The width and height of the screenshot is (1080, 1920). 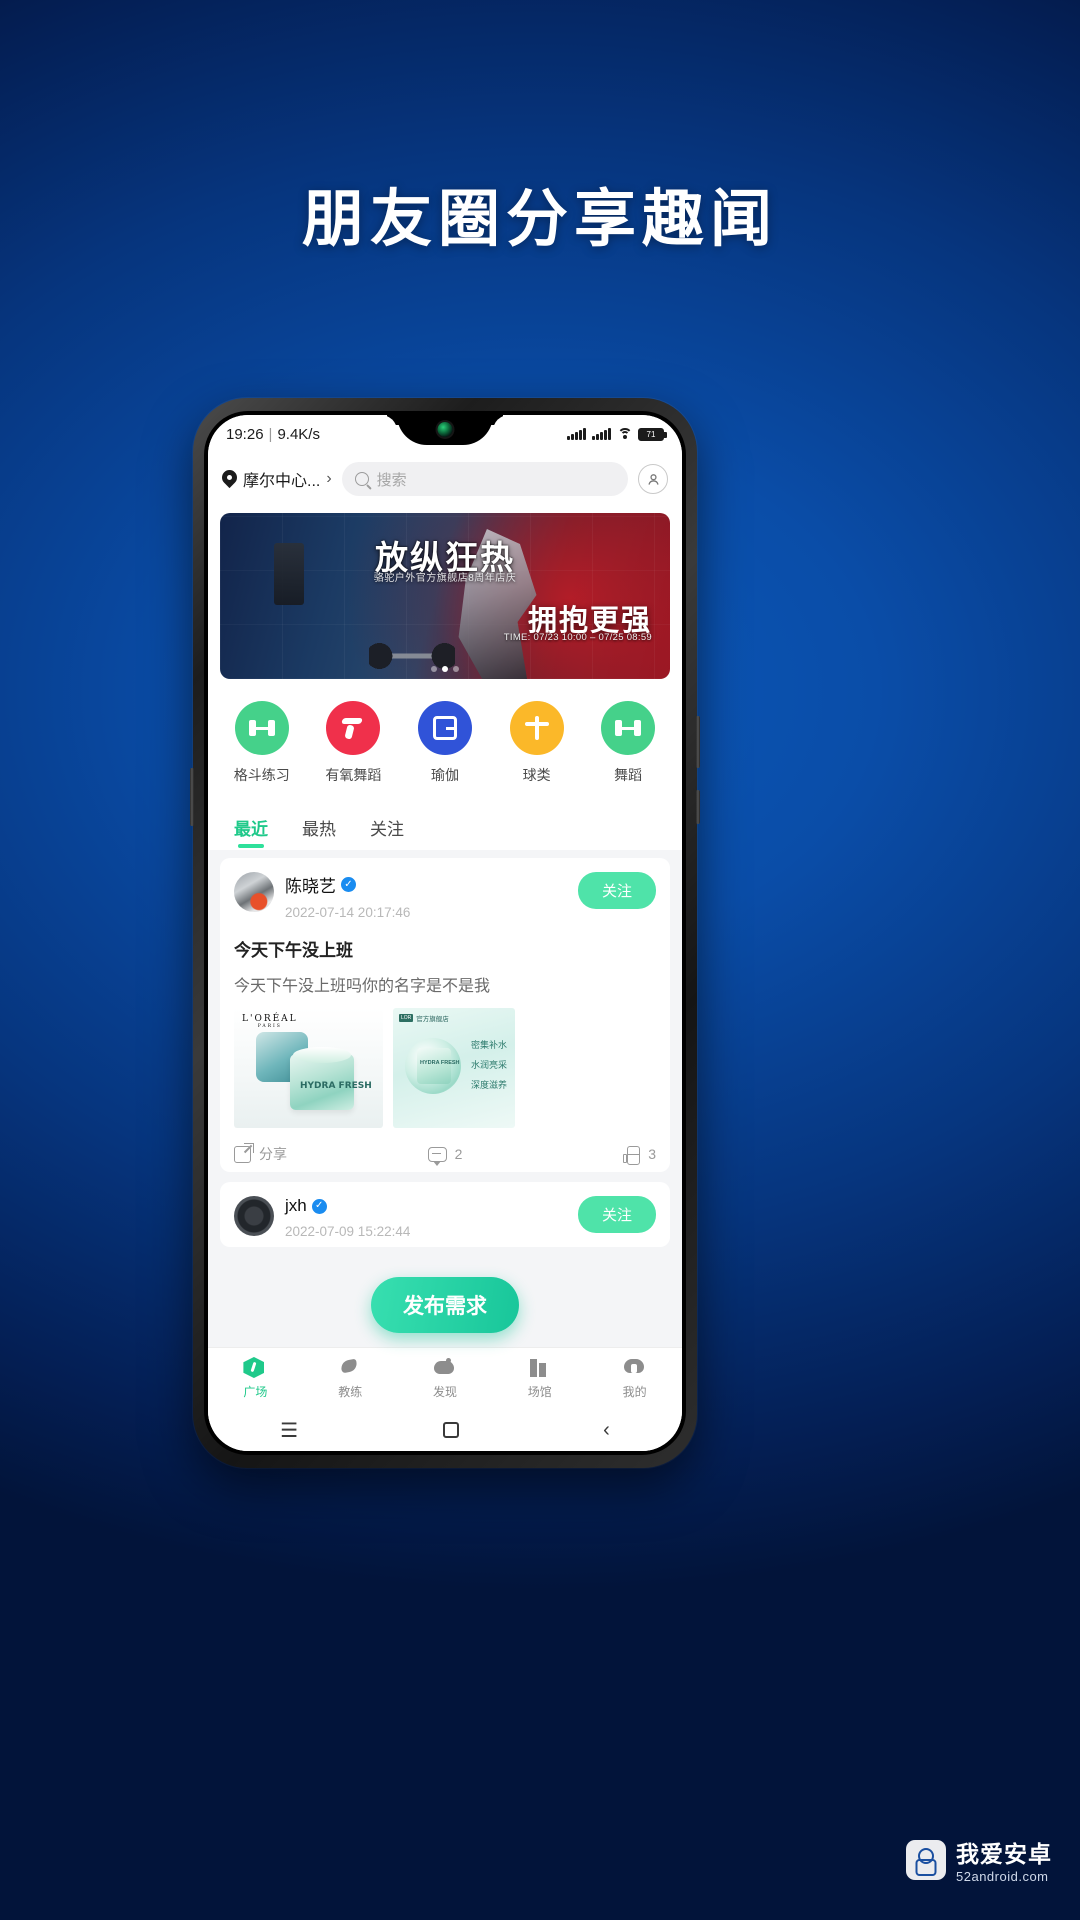 What do you see at coordinates (698, 807) in the screenshot?
I see `volume-button` at bounding box center [698, 807].